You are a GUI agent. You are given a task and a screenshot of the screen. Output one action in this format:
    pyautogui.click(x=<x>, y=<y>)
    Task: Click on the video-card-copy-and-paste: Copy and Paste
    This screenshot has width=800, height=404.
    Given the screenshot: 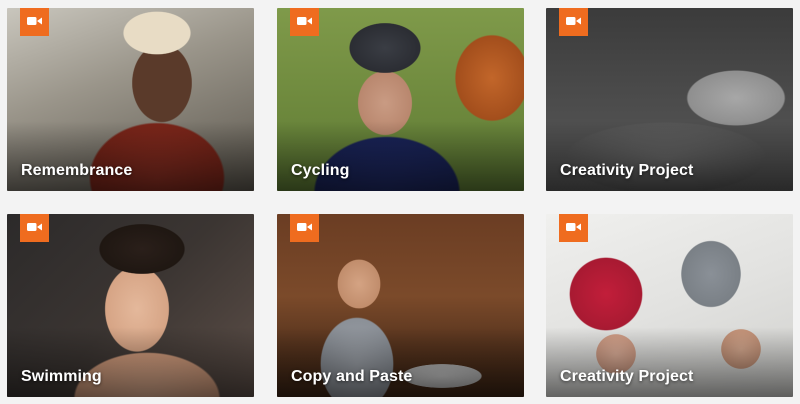 What is the action you would take?
    pyautogui.click(x=400, y=305)
    